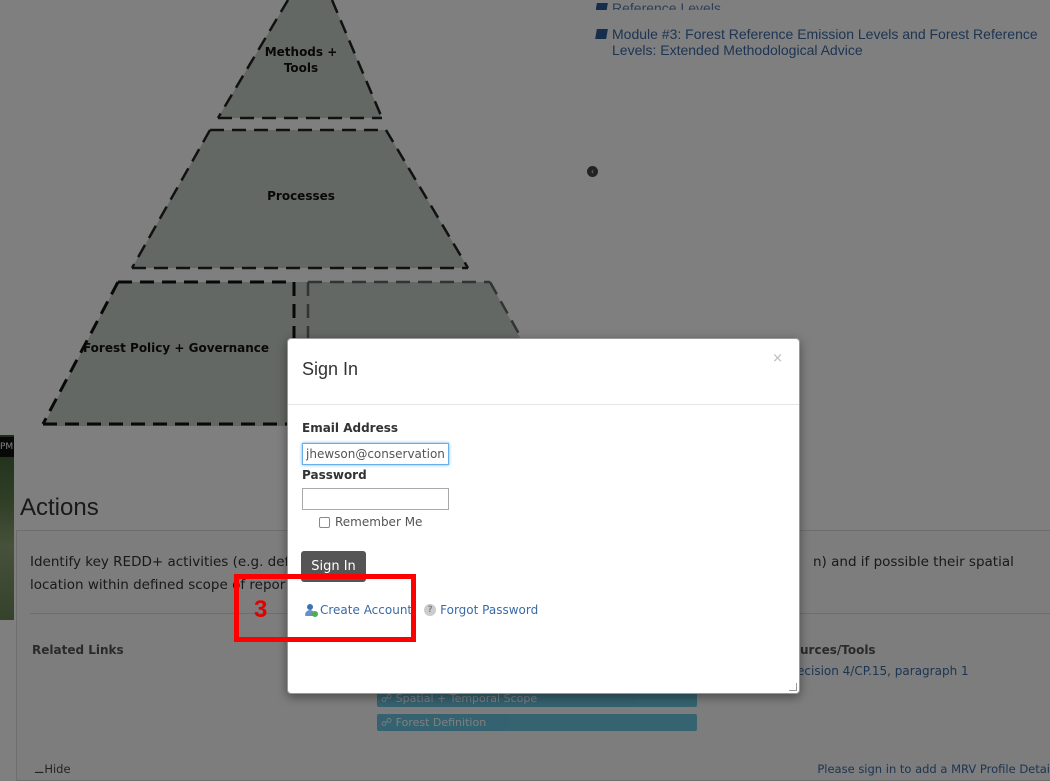 The image size is (1050, 781). Describe the element at coordinates (777, 358) in the screenshot. I see `close-icon: ×` at that location.